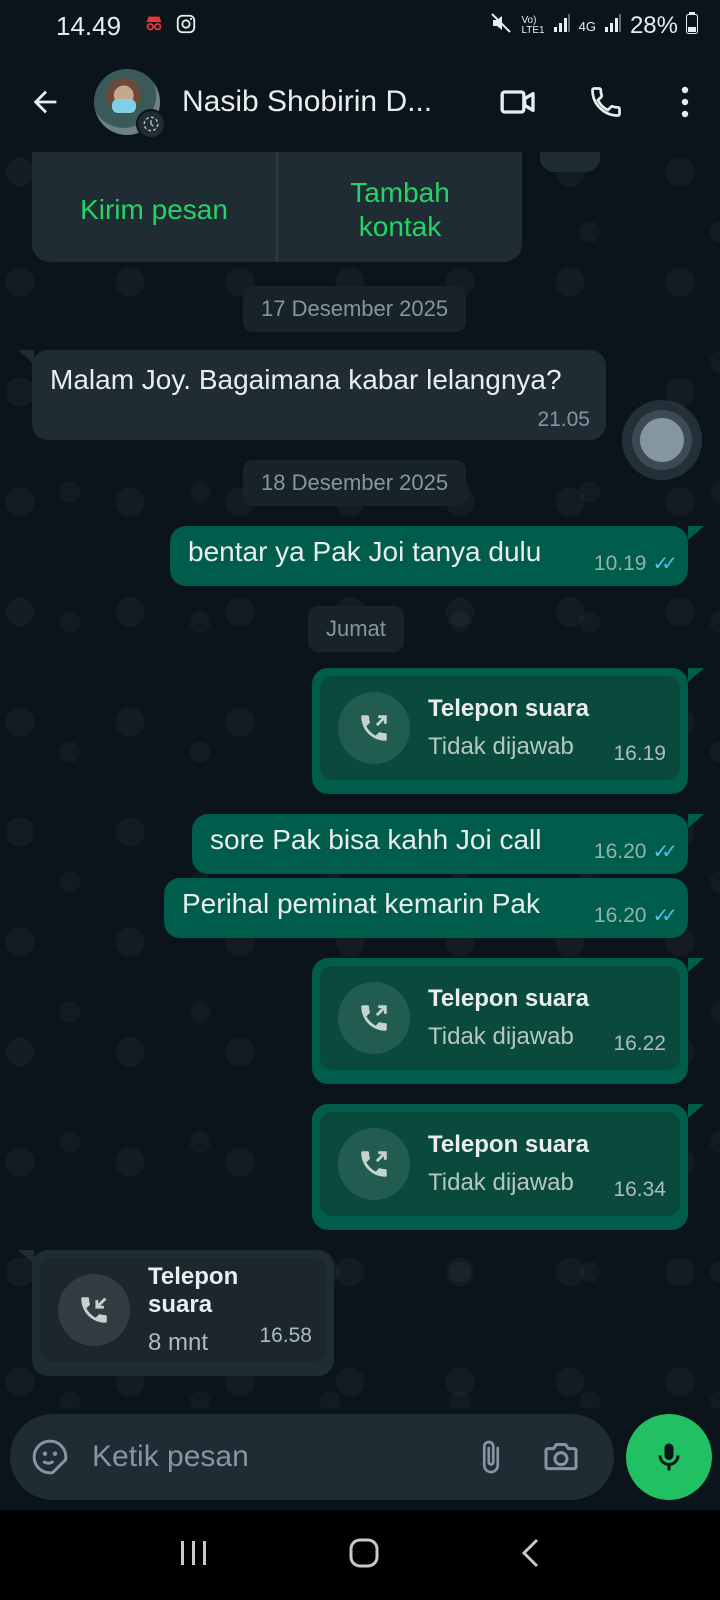 This screenshot has width=720, height=1600. I want to click on message-outgoing: sore Pak bisa kahh Joi call 16.20 ✓✓, so click(440, 844).